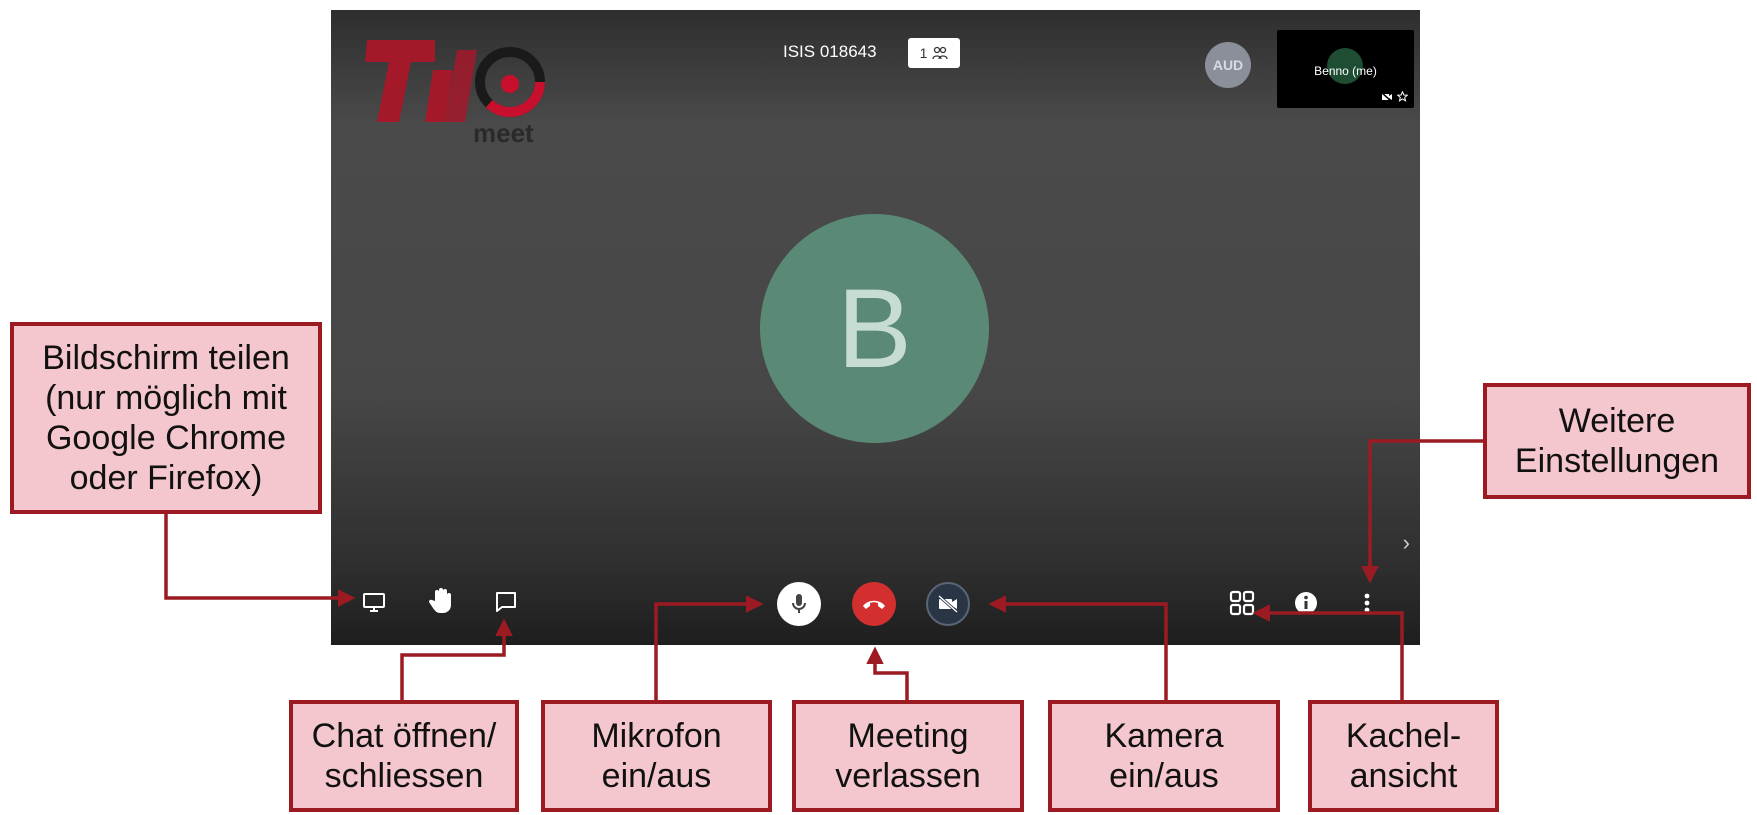  I want to click on callout-camera: Kamera ein/aus, so click(1164, 756).